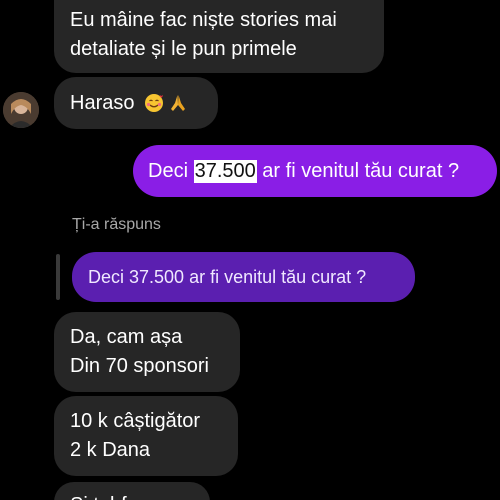  What do you see at coordinates (102, 102) in the screenshot?
I see `message-text: Haraso` at bounding box center [102, 102].